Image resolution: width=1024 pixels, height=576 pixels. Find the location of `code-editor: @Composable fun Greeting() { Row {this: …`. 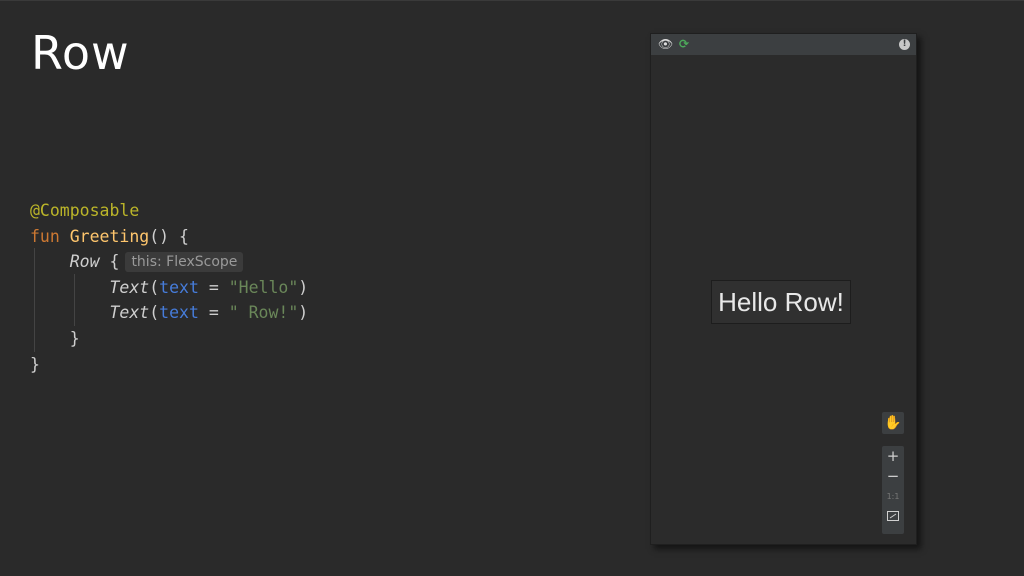

code-editor: @Composable fun Greeting() { Row {this: … is located at coordinates (169, 287).